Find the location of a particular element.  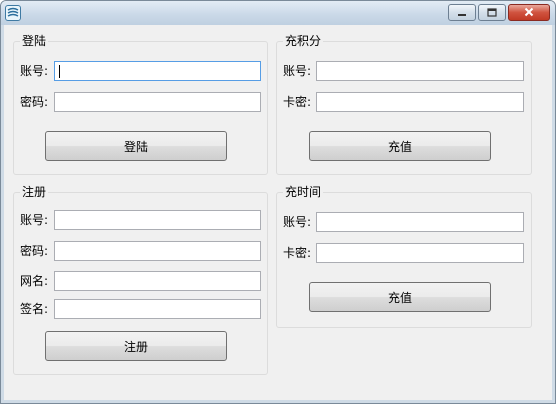

recharge-points-card-label: 卡密: is located at coordinates (297, 102).